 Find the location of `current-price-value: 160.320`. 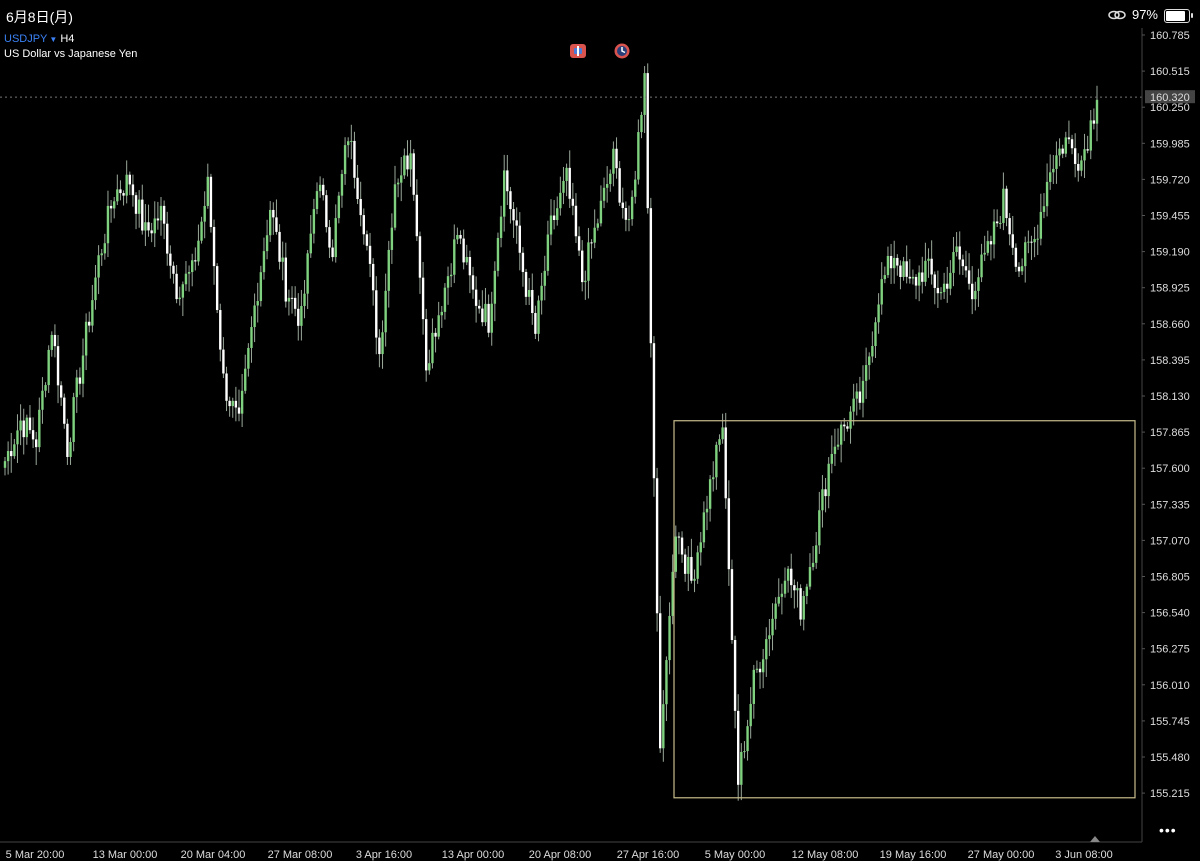

current-price-value: 160.320 is located at coordinates (1170, 98).